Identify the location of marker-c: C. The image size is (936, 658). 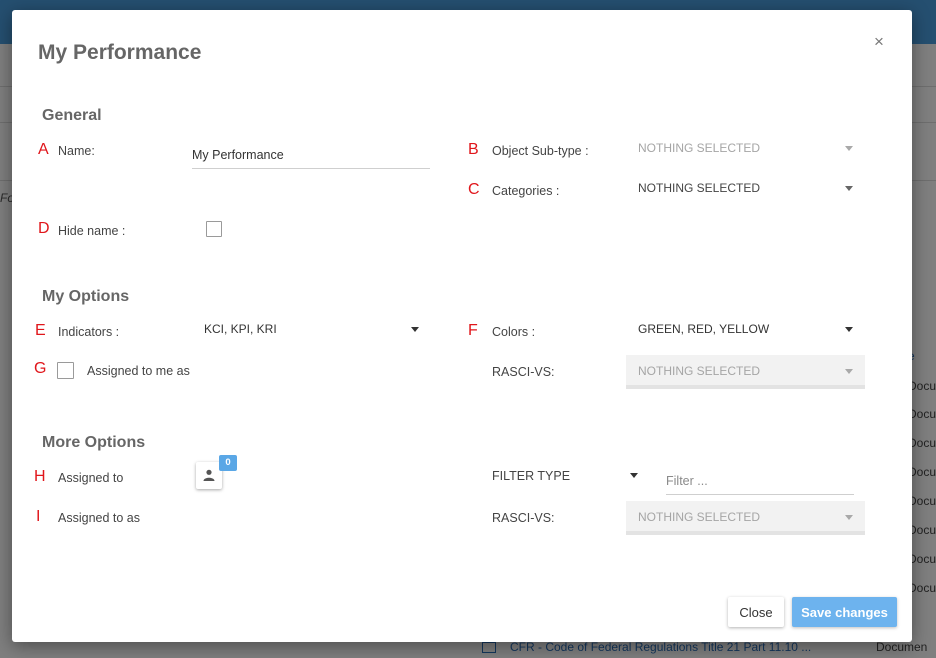
(474, 189).